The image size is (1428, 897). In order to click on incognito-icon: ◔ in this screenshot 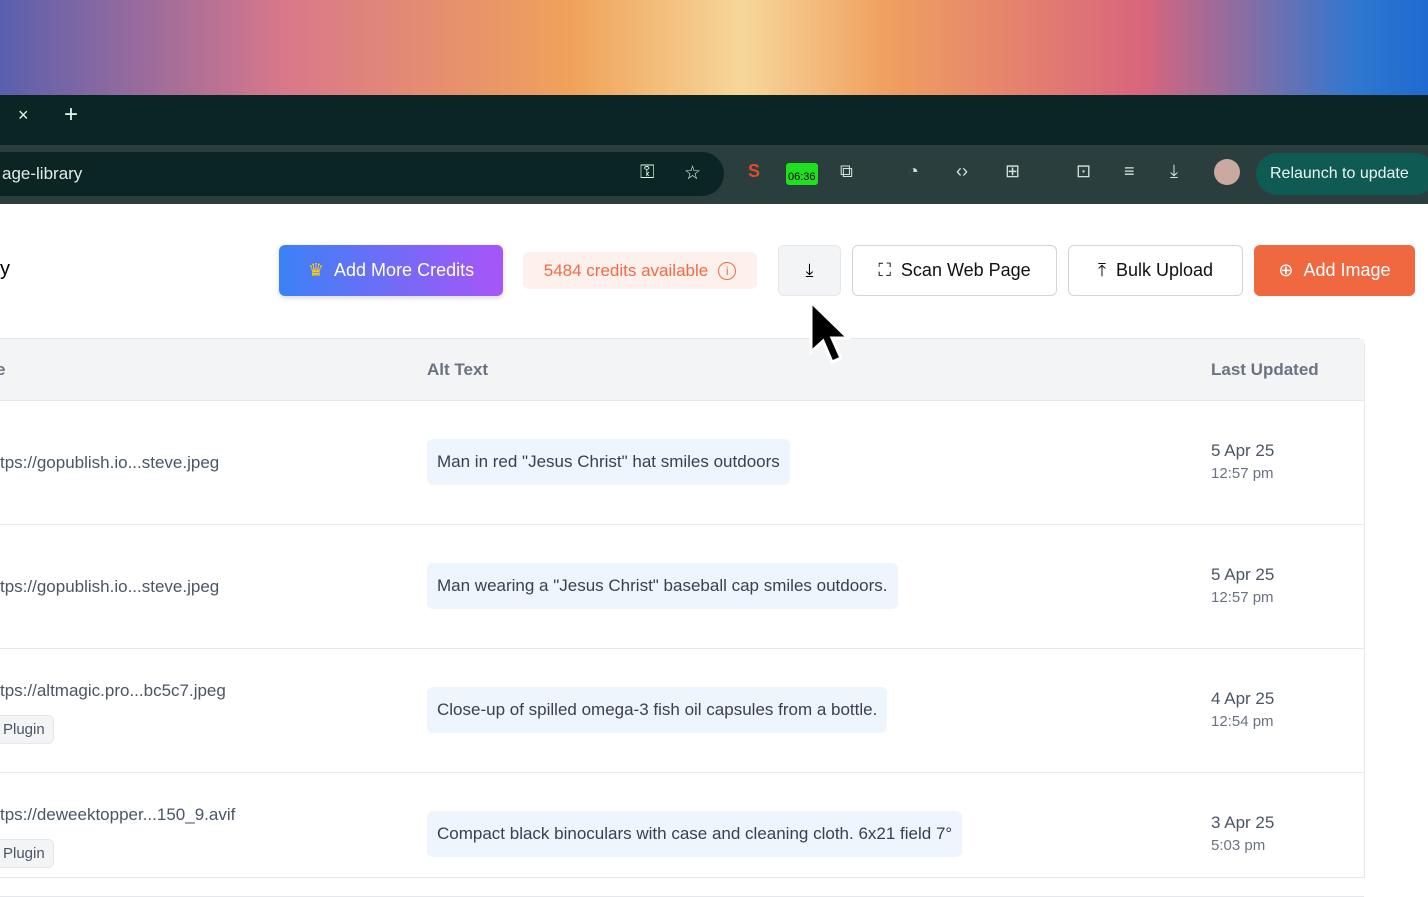, I will do `click(913, 171)`.